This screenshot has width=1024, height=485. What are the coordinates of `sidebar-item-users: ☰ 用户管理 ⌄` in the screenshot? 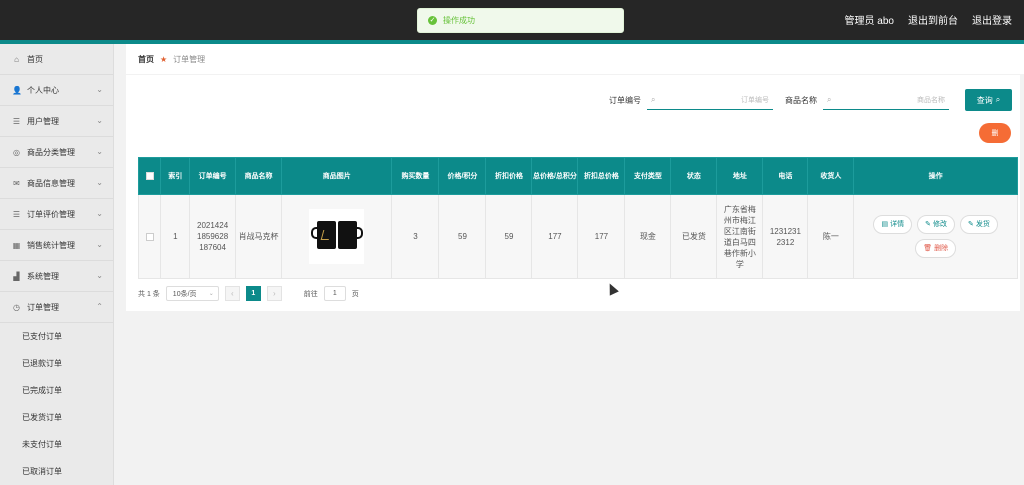 It's located at (56, 121).